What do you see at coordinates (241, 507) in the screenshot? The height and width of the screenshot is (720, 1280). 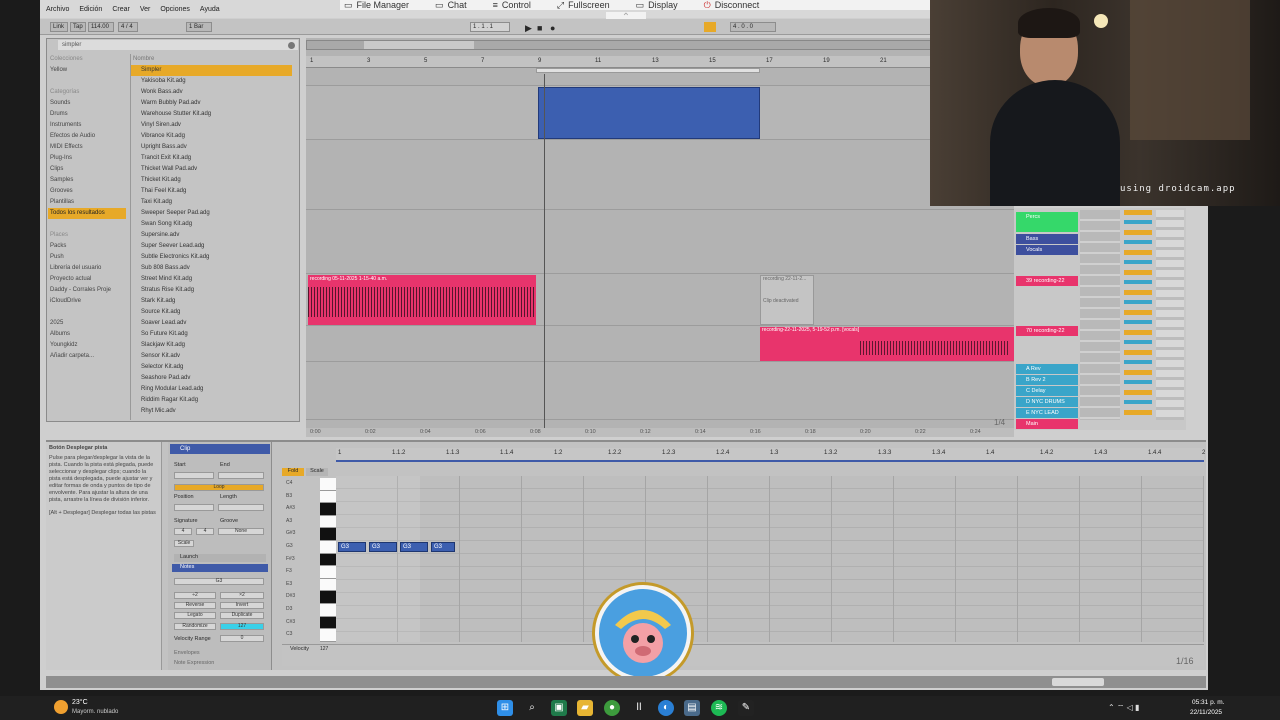 I see `length-field` at bounding box center [241, 507].